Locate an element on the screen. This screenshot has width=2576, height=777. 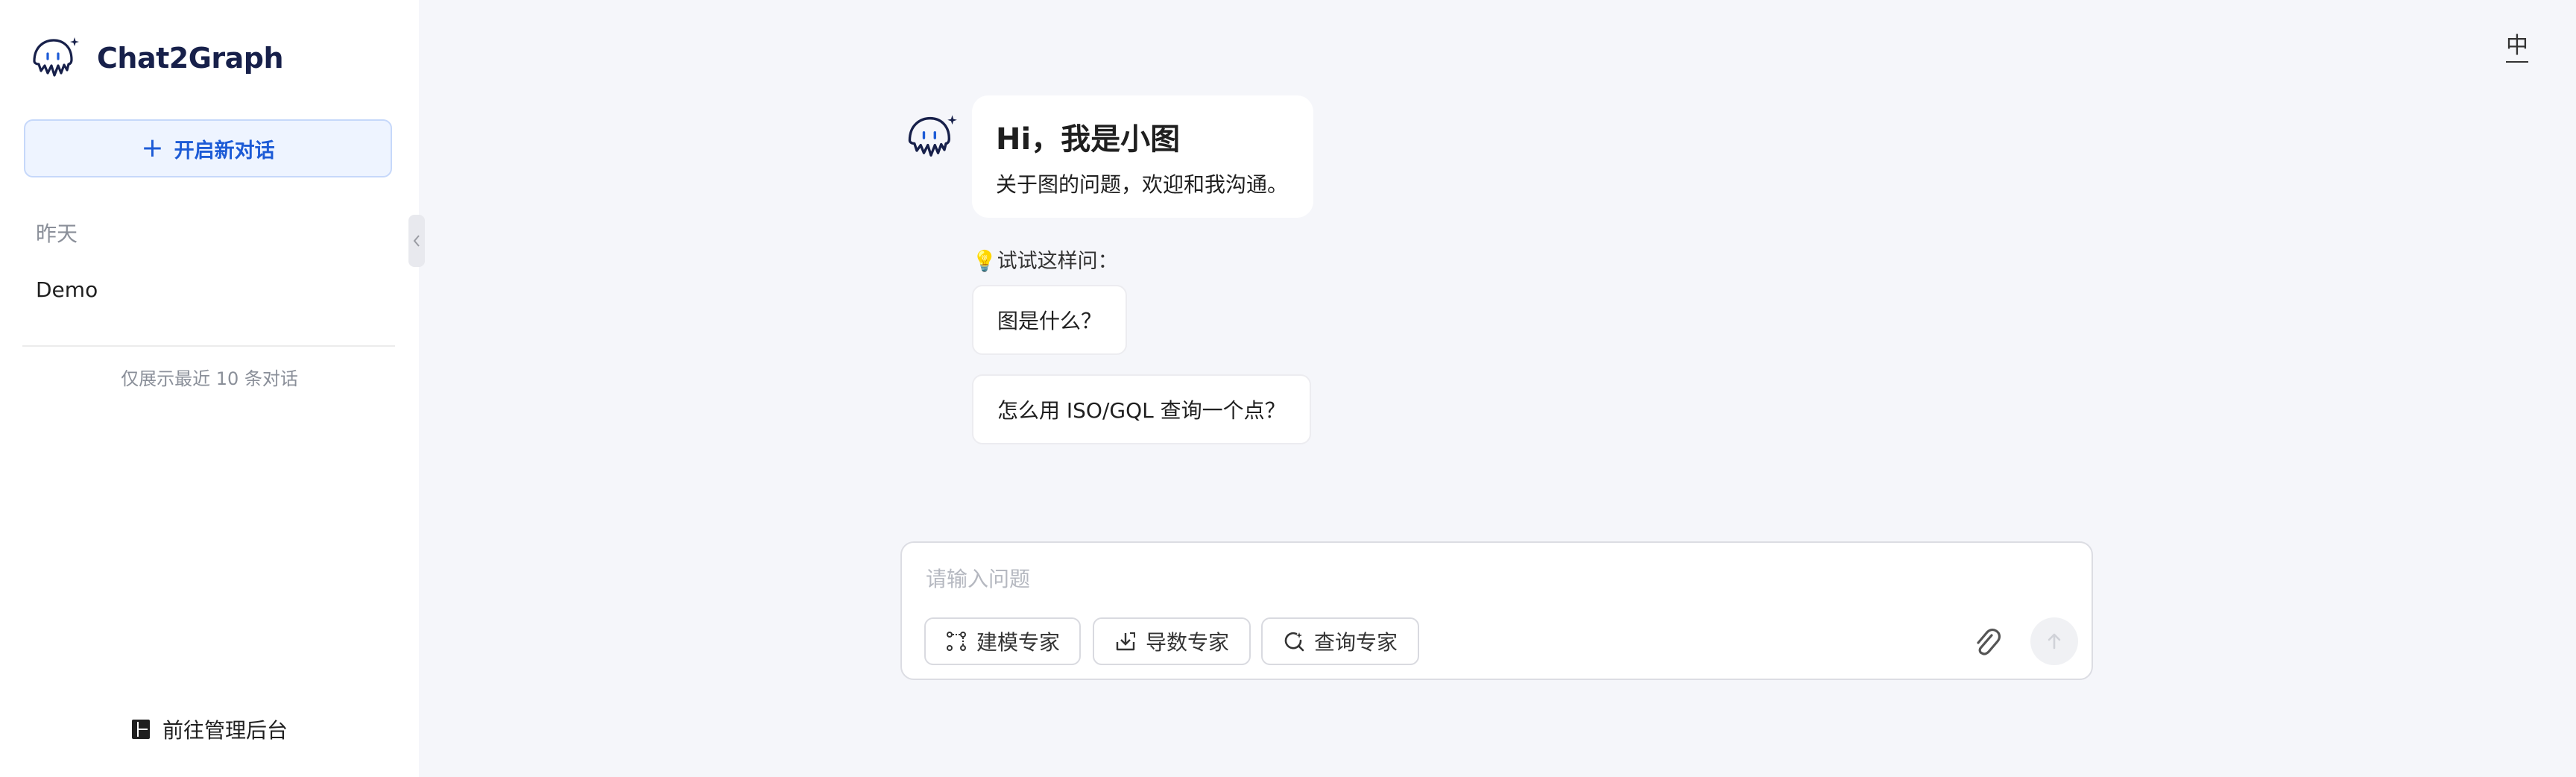
bot-avatar-icon is located at coordinates (932, 136).